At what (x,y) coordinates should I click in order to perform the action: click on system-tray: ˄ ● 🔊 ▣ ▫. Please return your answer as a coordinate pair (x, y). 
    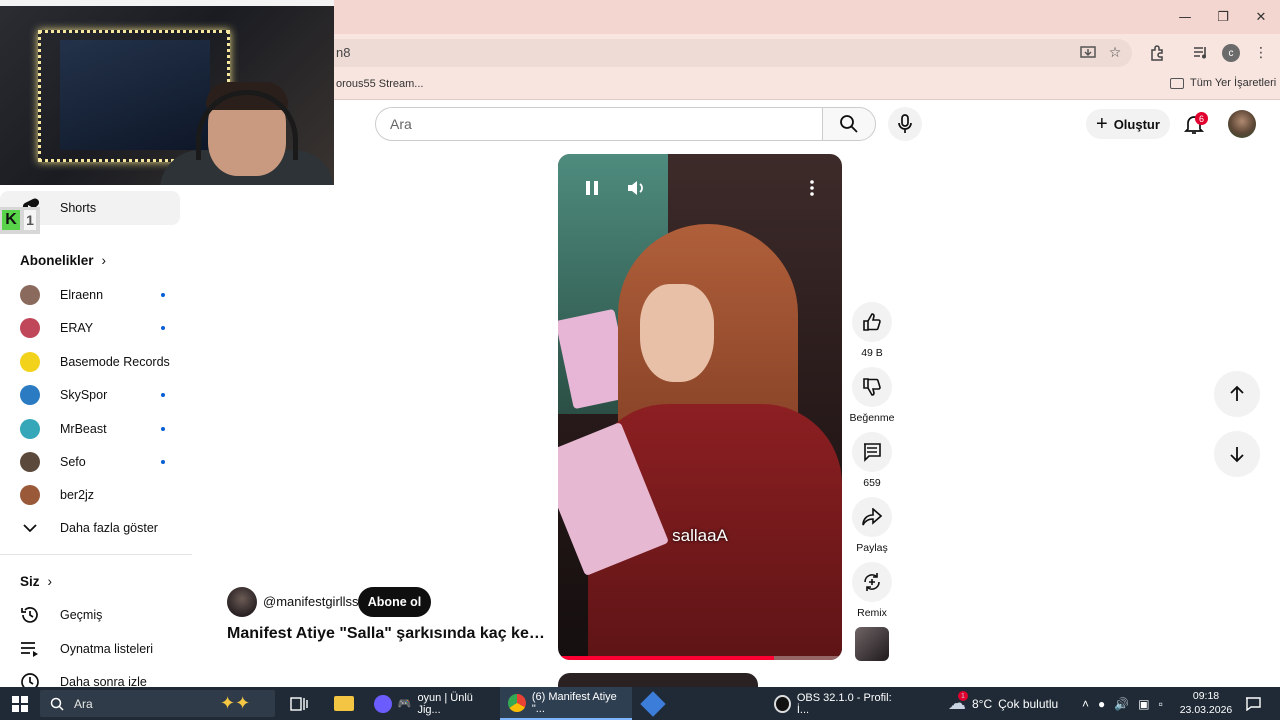
    Looking at the image, I should click on (1122, 703).